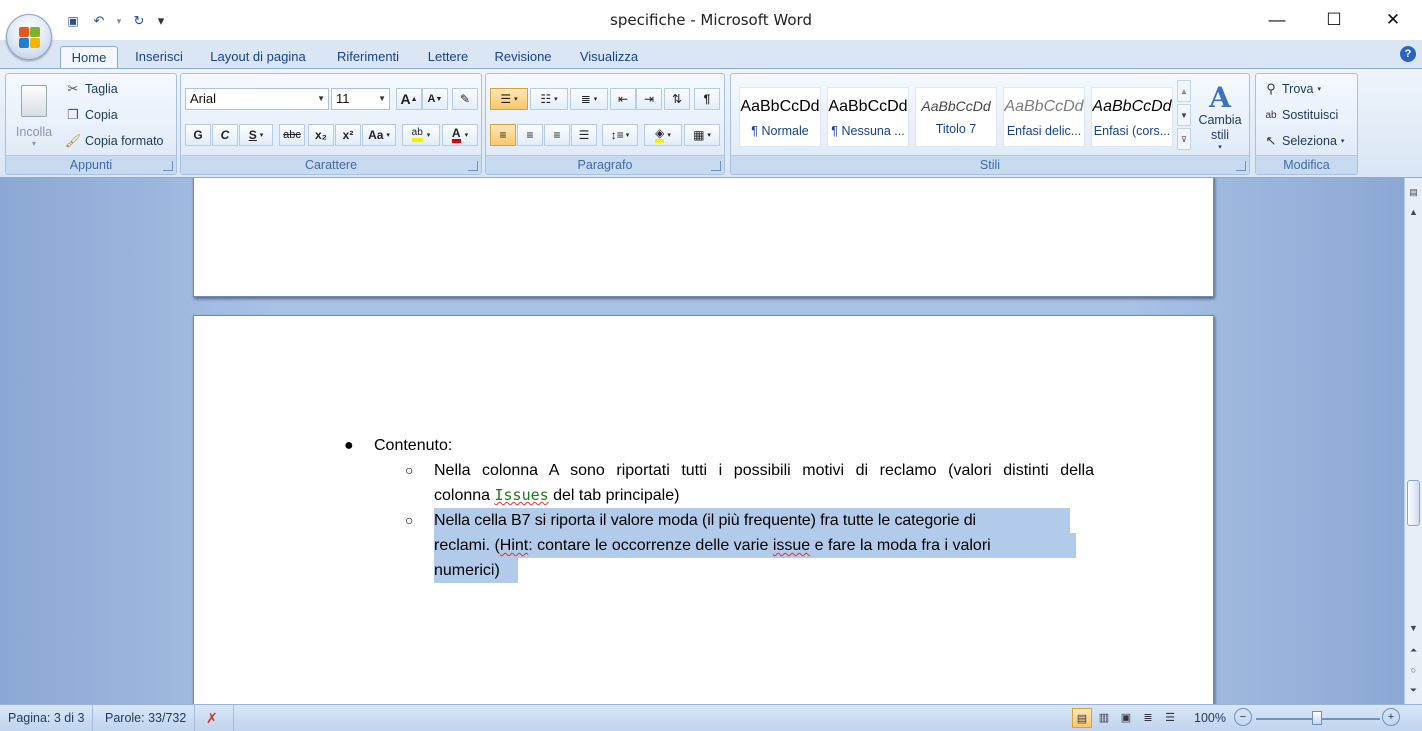  What do you see at coordinates (292, 135) in the screenshot?
I see `strikethrough-button: abc` at bounding box center [292, 135].